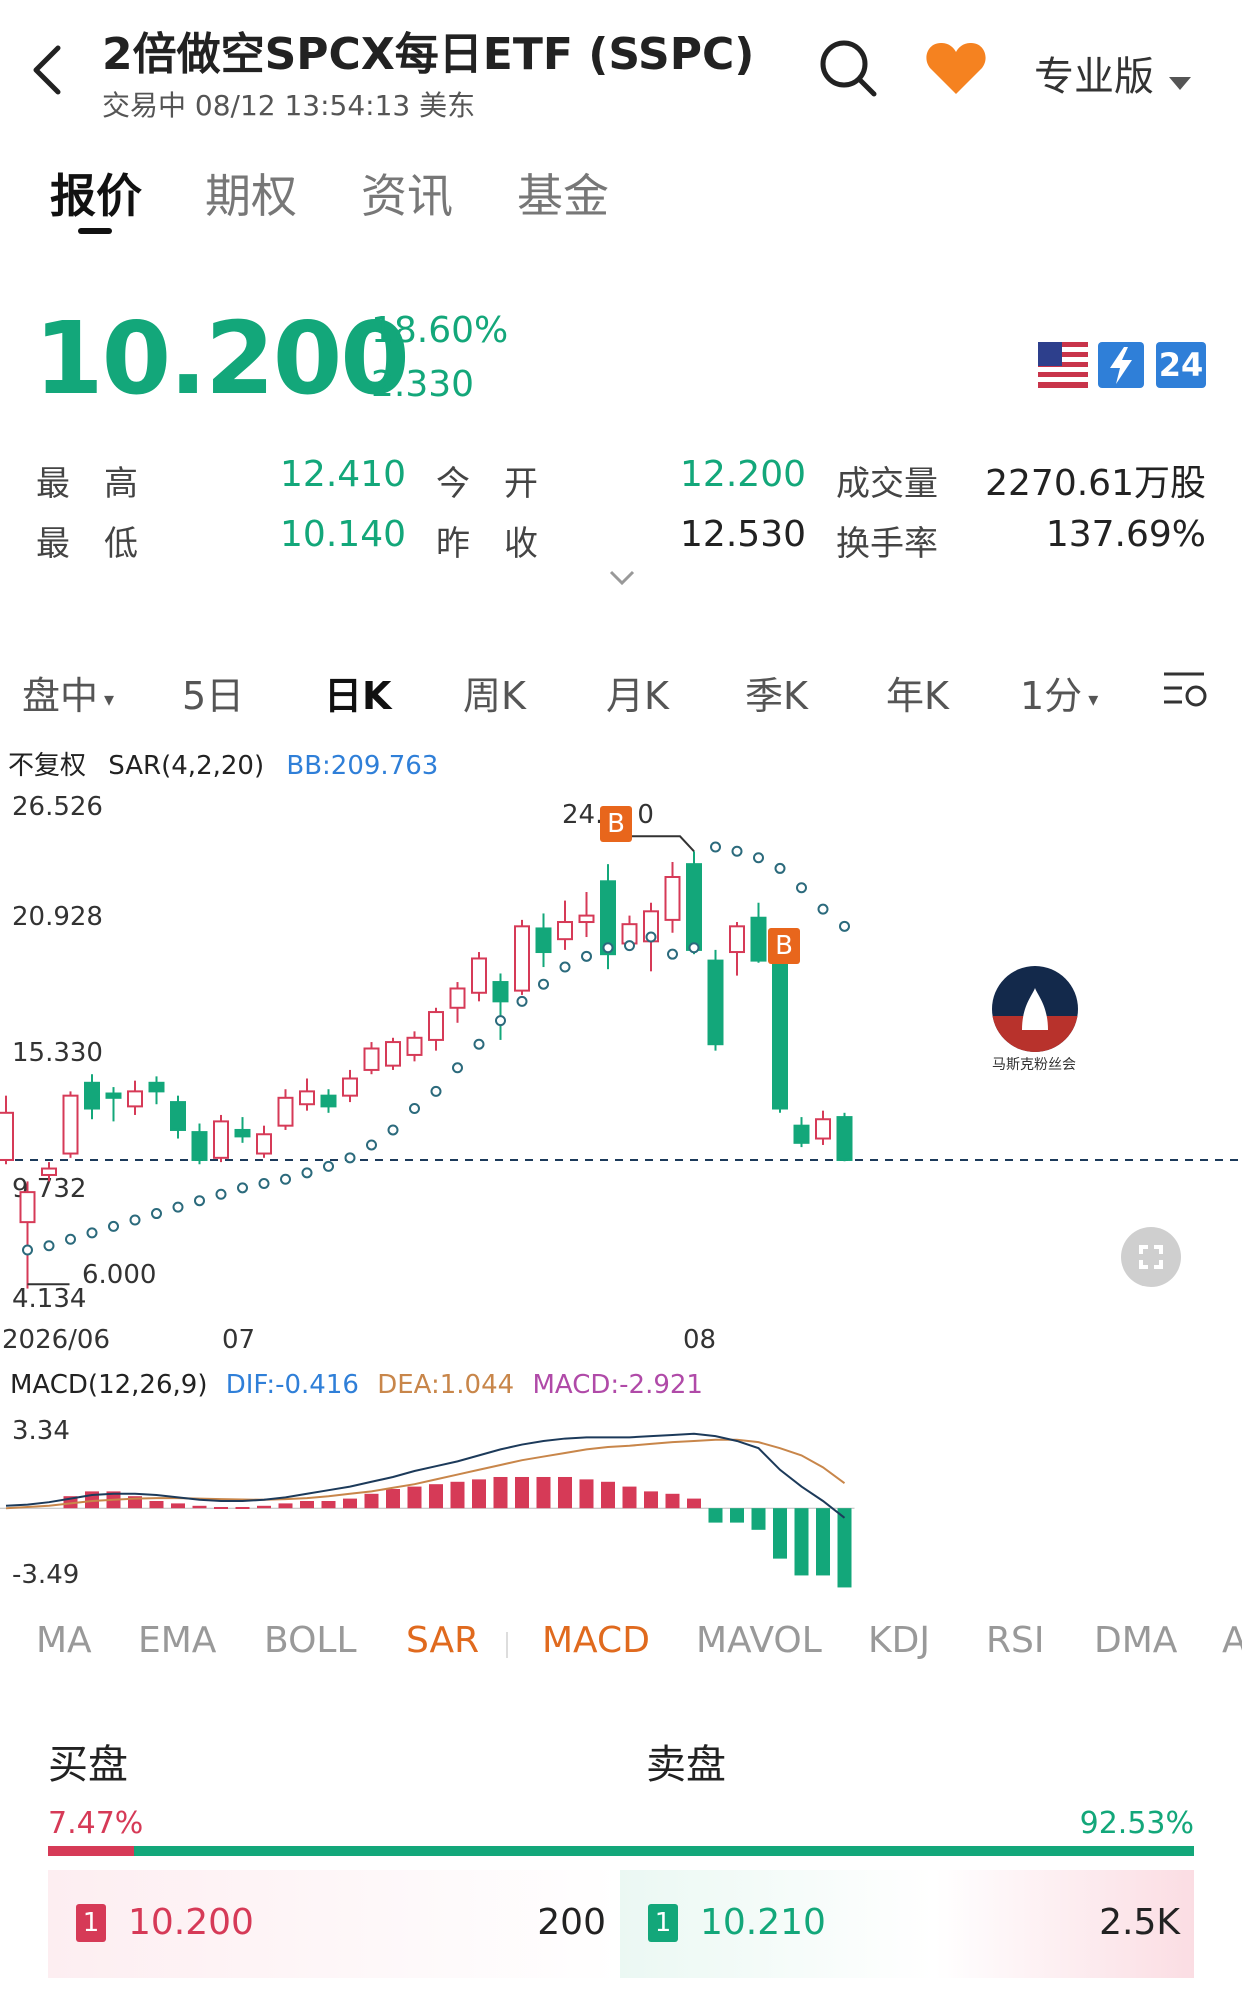 The image size is (1242, 2001). I want to click on watermark-logo, so click(1035, 1009).